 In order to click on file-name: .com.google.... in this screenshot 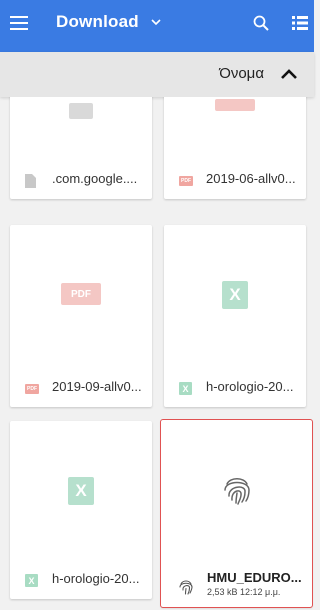, I will do `click(95, 178)`.